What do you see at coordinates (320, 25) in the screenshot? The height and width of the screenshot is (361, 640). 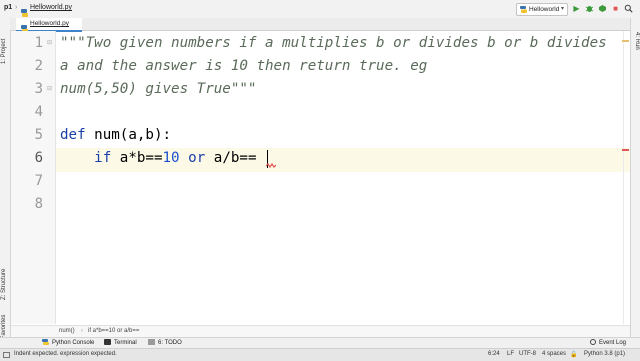 I see `editor-tab-bar: Helloworld.py` at bounding box center [320, 25].